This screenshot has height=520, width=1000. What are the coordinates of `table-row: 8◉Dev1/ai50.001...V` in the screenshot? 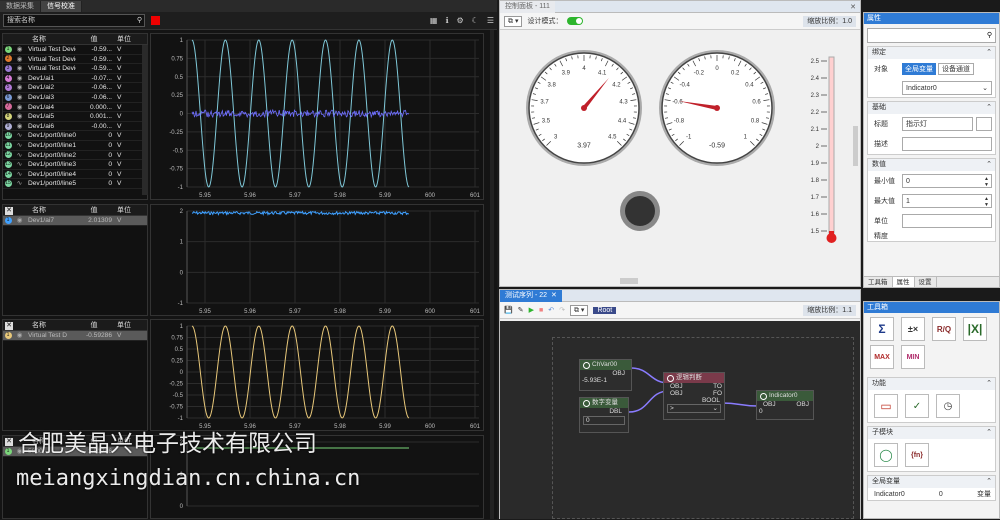 It's located at (75, 117).